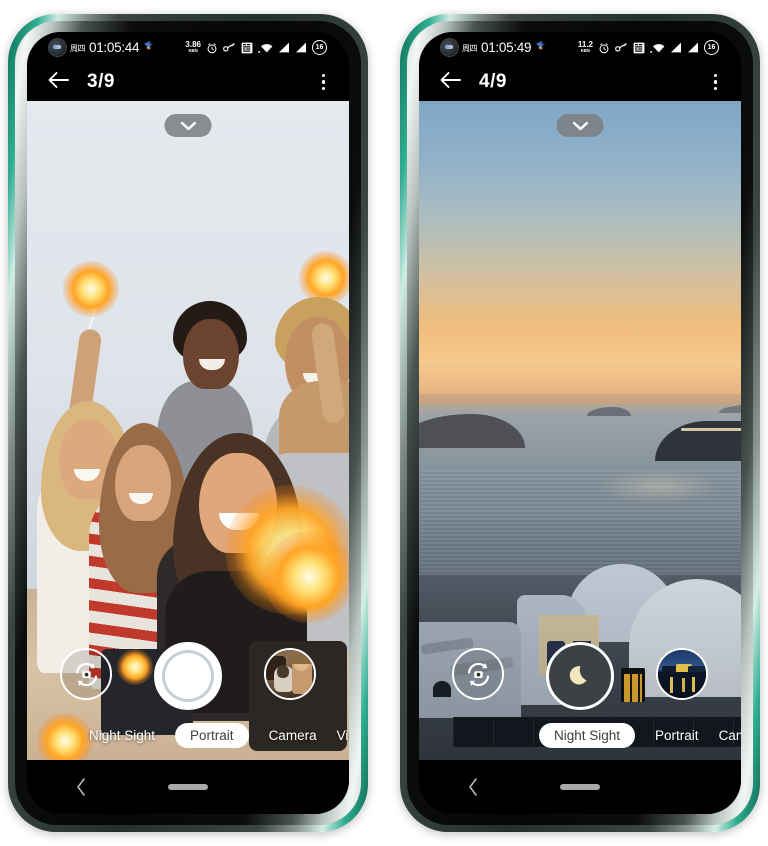 The width and height of the screenshot is (768, 846). I want to click on status-bar-left: 周四 01:05:44 3.86 KB/s 16, so click(188, 47).